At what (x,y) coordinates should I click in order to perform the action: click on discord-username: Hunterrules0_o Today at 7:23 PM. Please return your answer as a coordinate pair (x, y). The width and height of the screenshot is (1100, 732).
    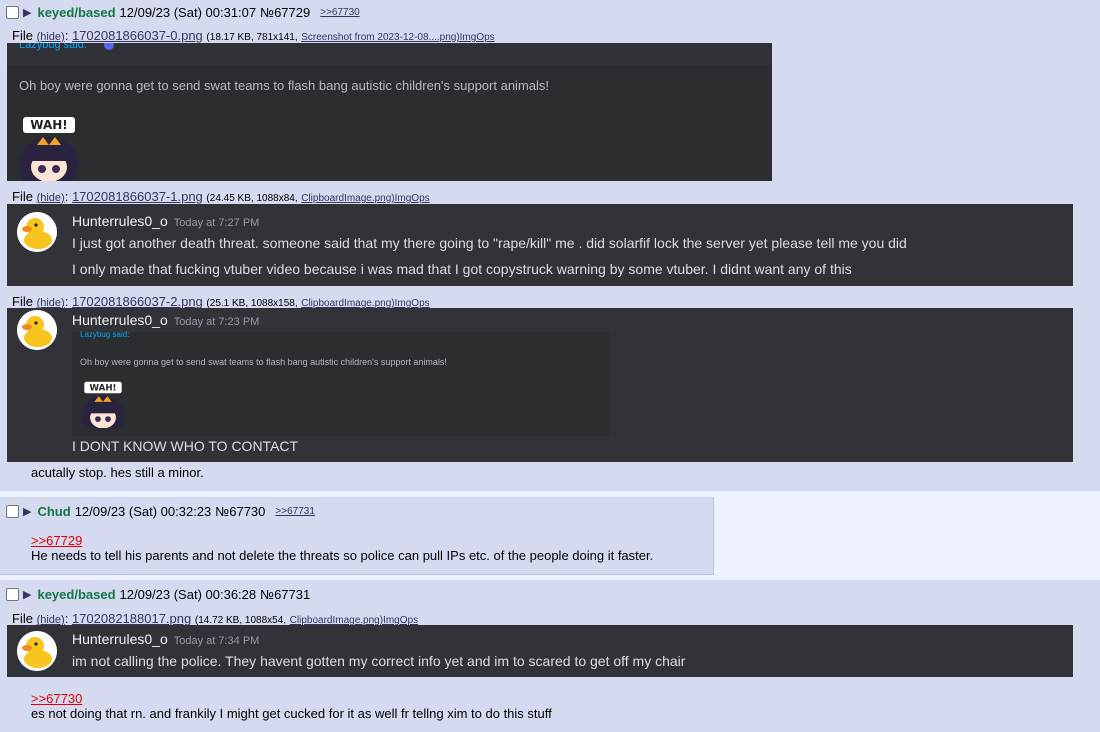
    Looking at the image, I should click on (166, 320).